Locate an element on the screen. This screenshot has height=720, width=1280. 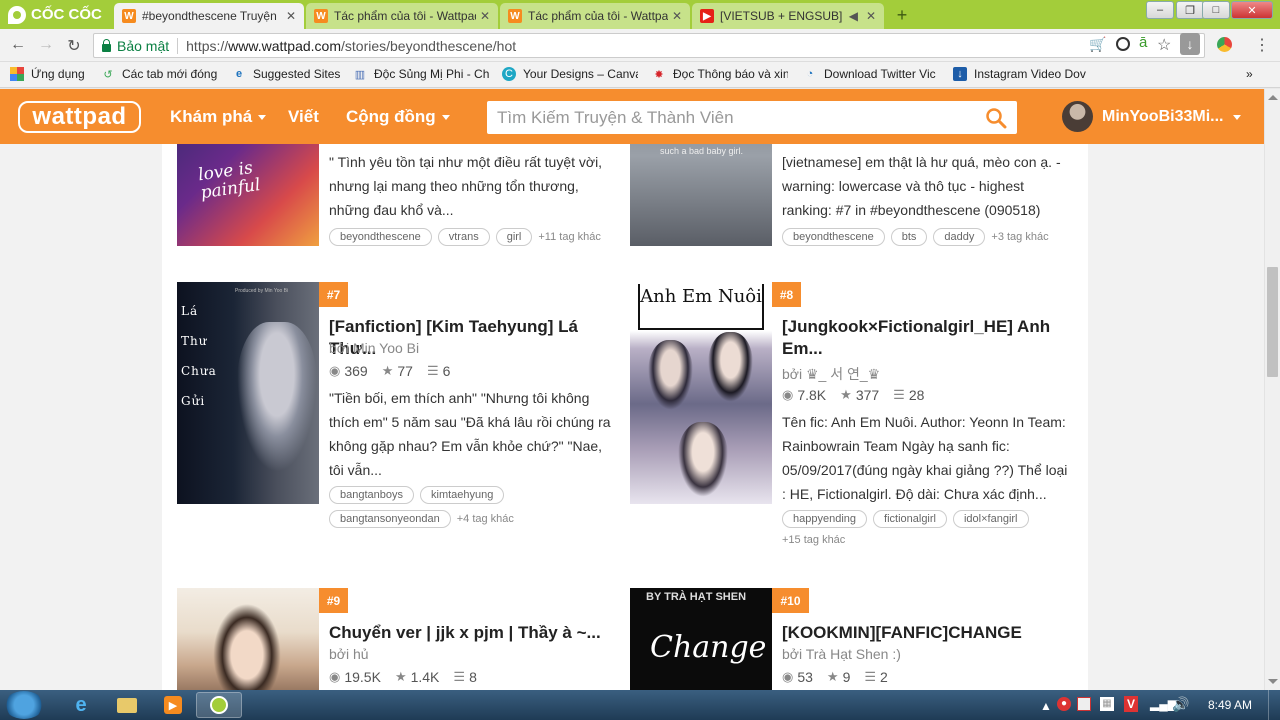
bookmark-item: ▥ Độc Sủng Mị Phi - Ch is located at coordinates (421, 74).